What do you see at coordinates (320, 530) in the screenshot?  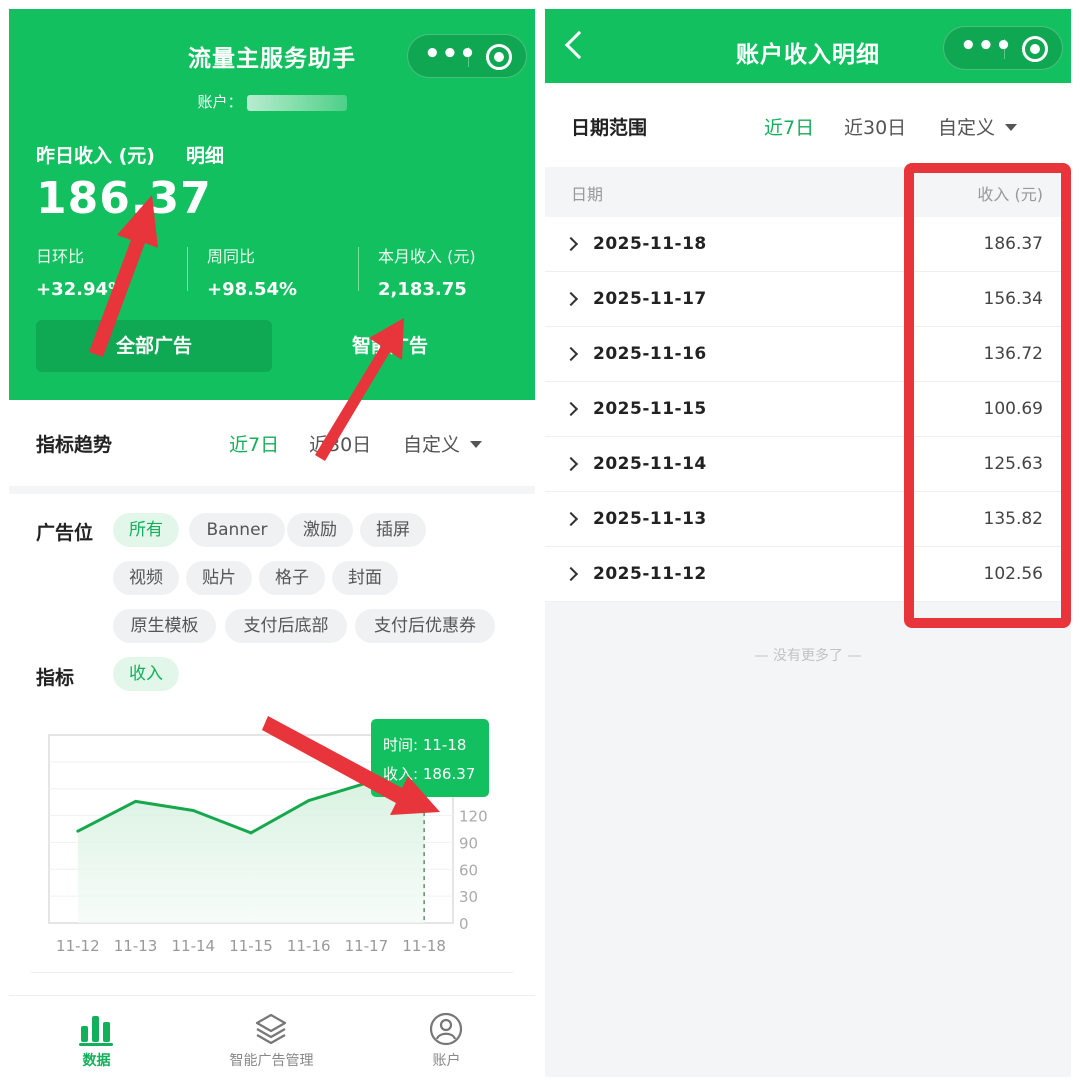 I see `ad-slot-chip: 激励` at bounding box center [320, 530].